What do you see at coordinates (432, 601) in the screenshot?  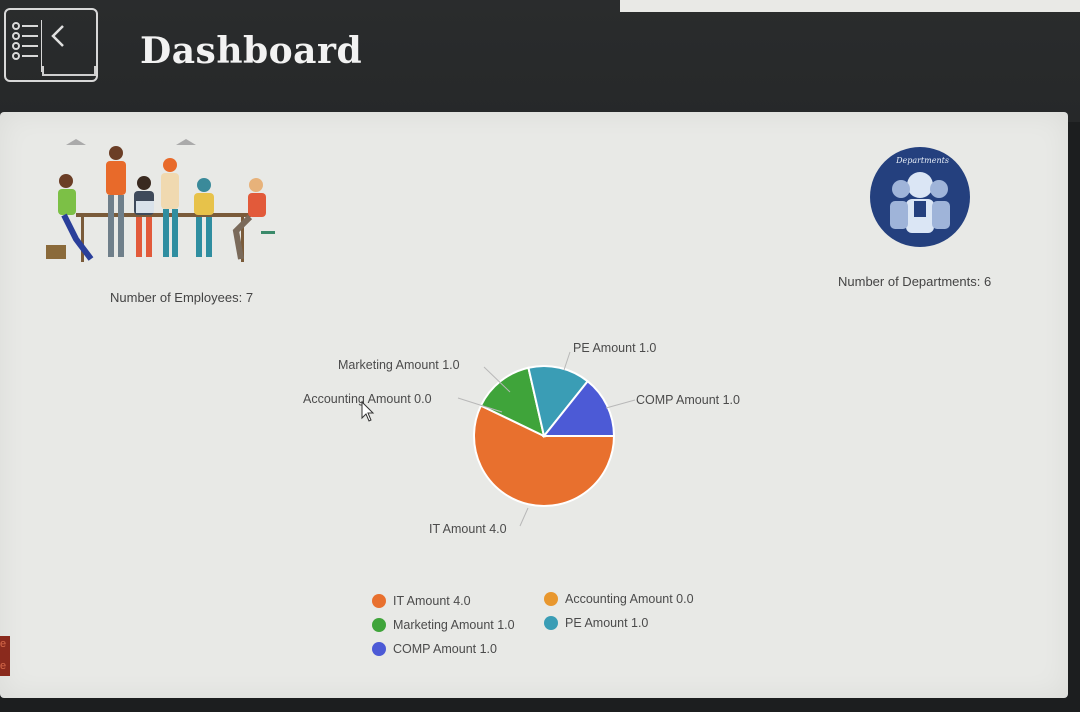 I see `legend-label-it: IT Amount 4.0` at bounding box center [432, 601].